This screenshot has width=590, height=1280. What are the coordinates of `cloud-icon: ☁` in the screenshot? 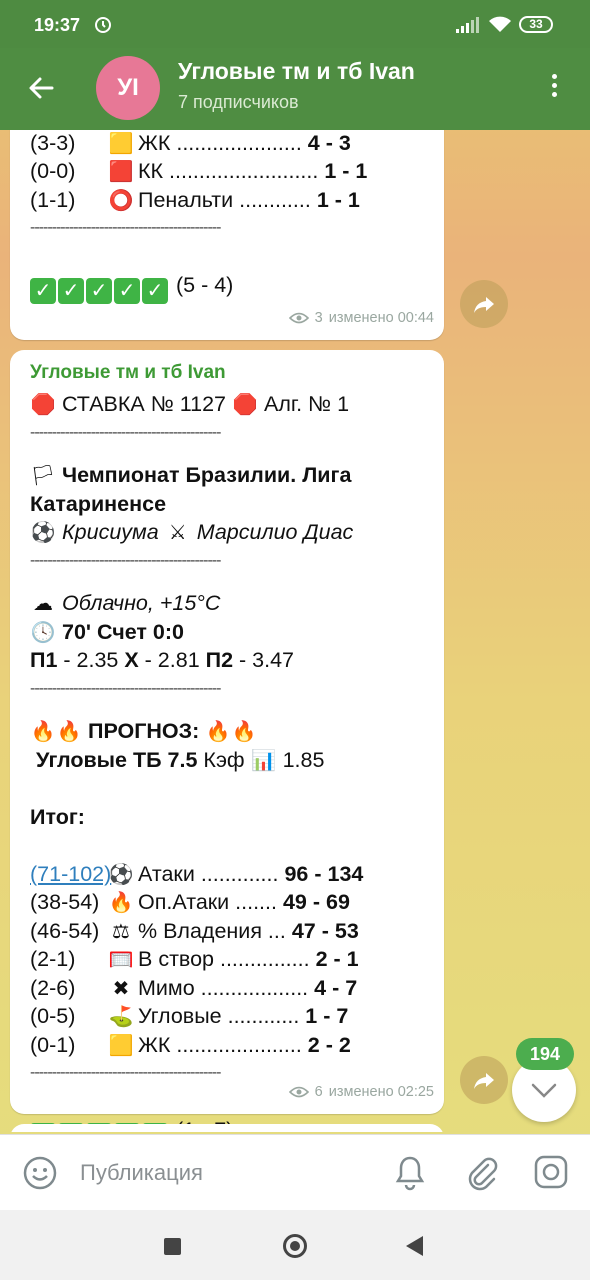 It's located at (43, 604).